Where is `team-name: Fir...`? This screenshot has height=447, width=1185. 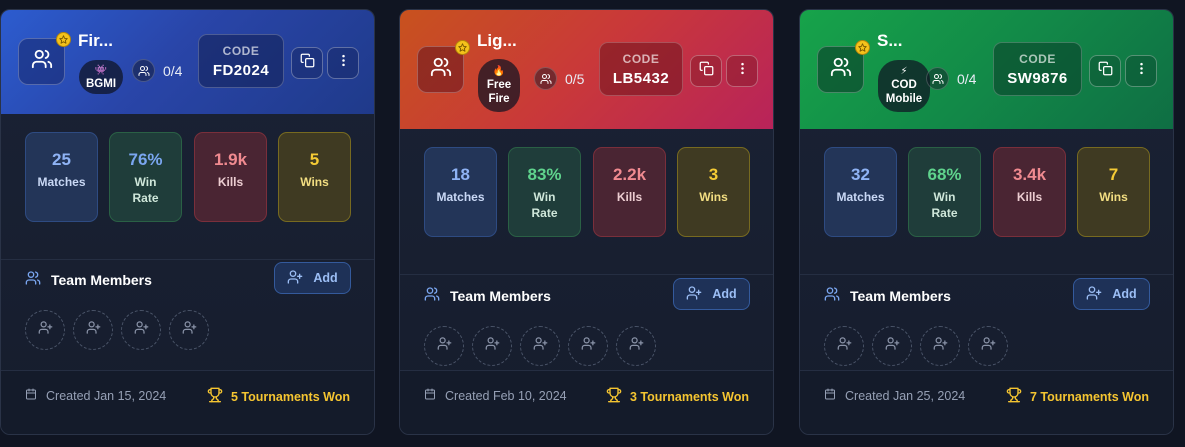
team-name: Fir... is located at coordinates (95, 40).